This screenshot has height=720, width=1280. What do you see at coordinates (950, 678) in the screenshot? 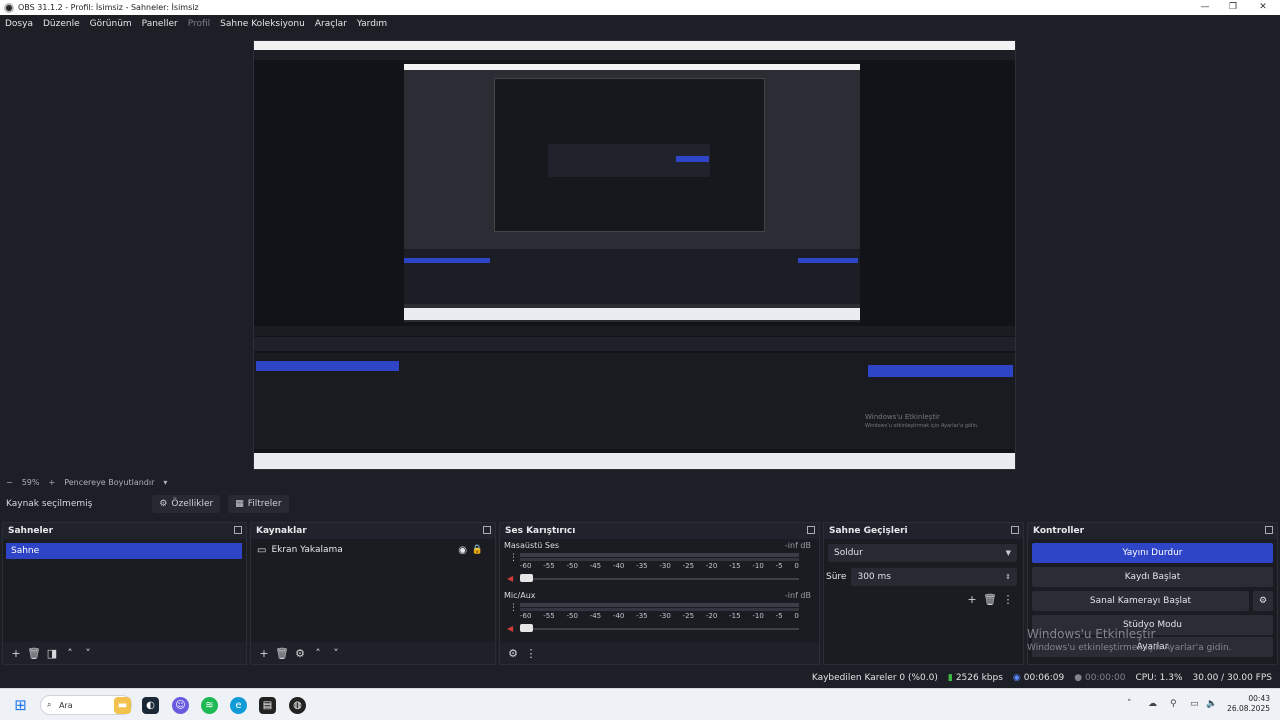
I see `signal-bars-icon: ▮` at bounding box center [950, 678].